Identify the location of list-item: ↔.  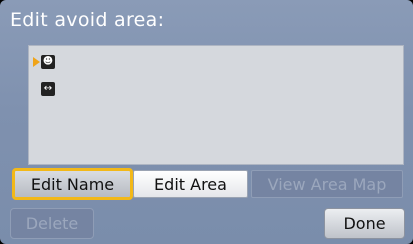
(48, 89).